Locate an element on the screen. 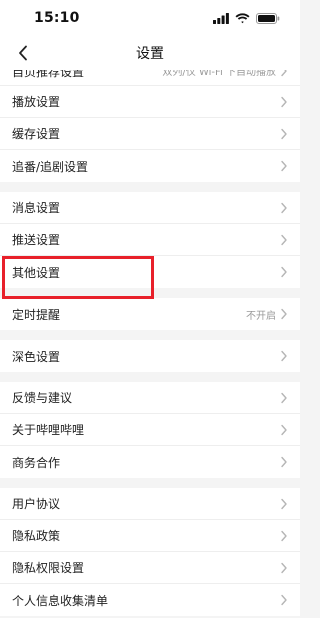 This screenshot has width=320, height=618. row-label: 缓存设置 is located at coordinates (36, 134).